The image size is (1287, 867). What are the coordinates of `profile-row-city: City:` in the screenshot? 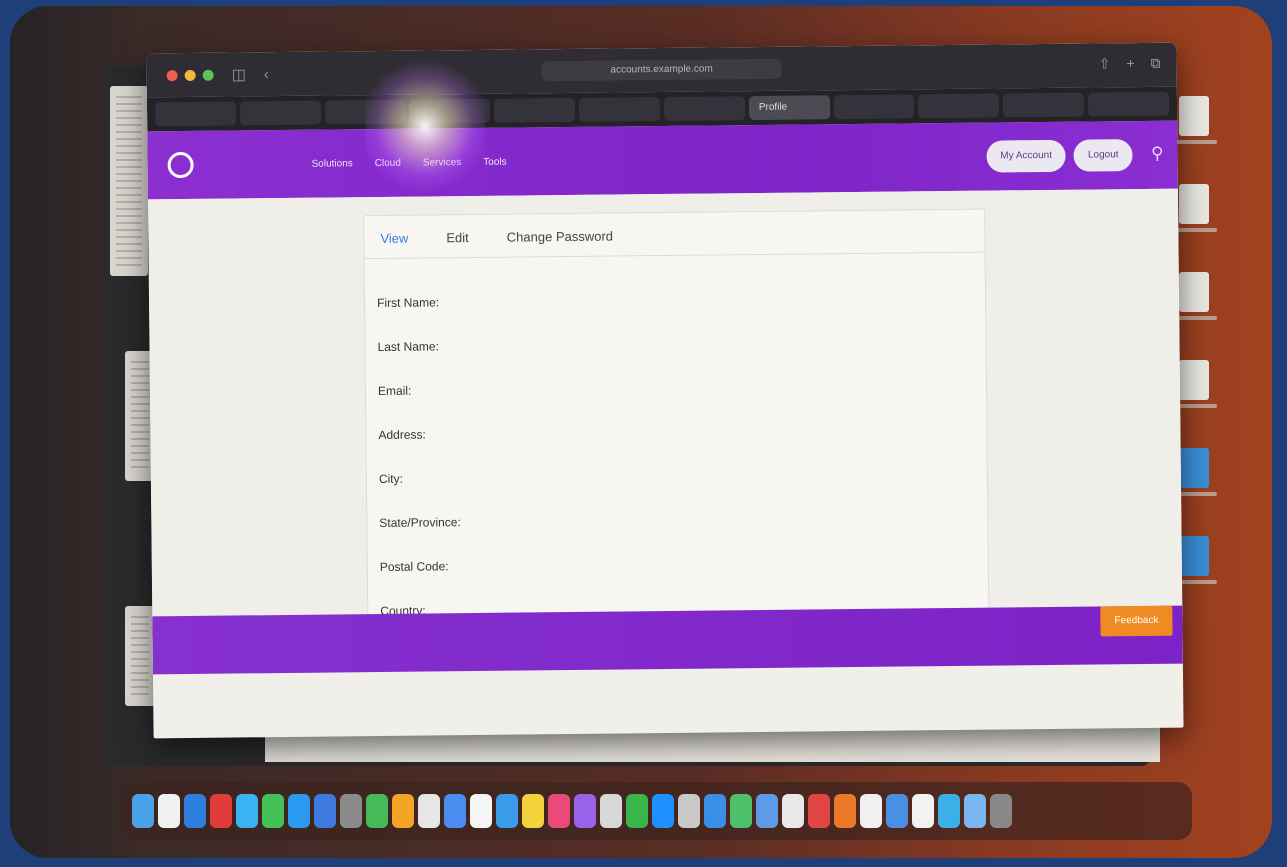 It's located at (677, 476).